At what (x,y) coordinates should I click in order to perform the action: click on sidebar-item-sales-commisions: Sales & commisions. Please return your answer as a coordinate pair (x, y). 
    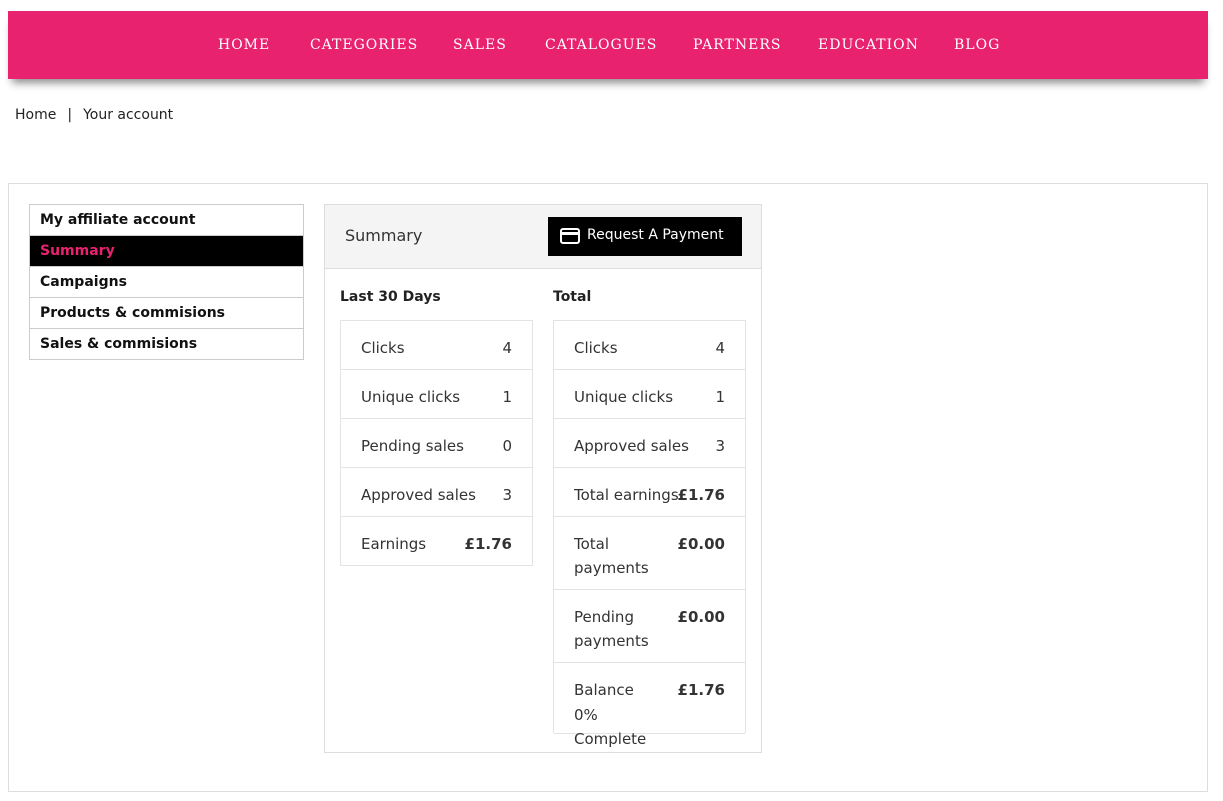
    Looking at the image, I should click on (166, 344).